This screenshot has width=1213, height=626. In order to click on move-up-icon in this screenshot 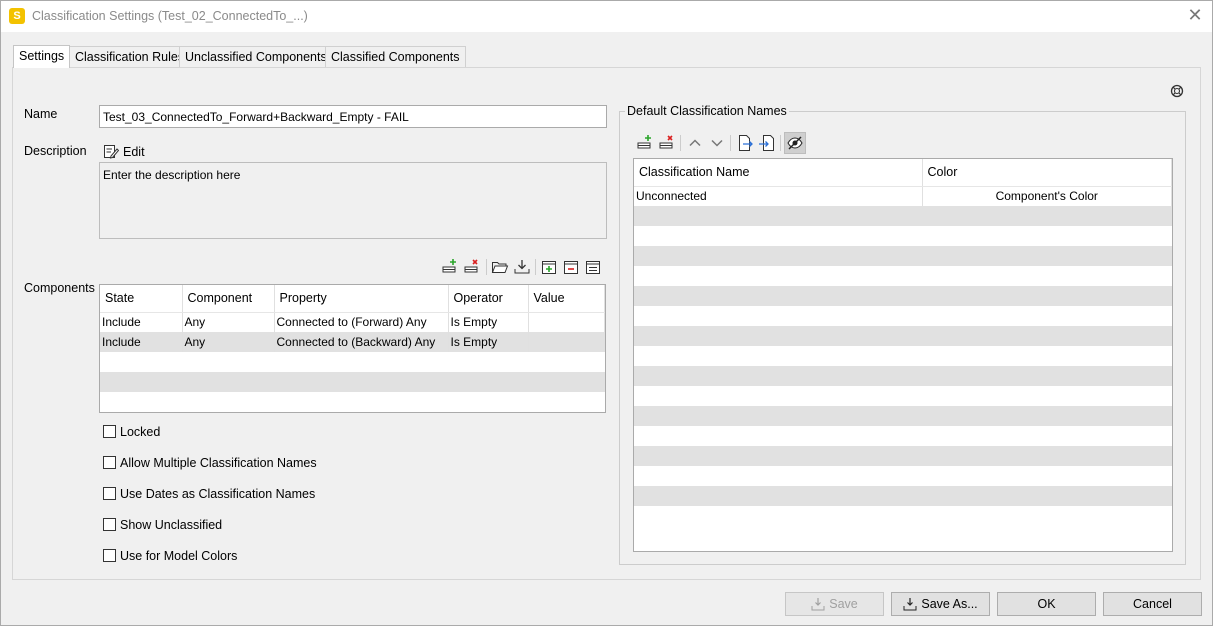, I will do `click(695, 143)`.